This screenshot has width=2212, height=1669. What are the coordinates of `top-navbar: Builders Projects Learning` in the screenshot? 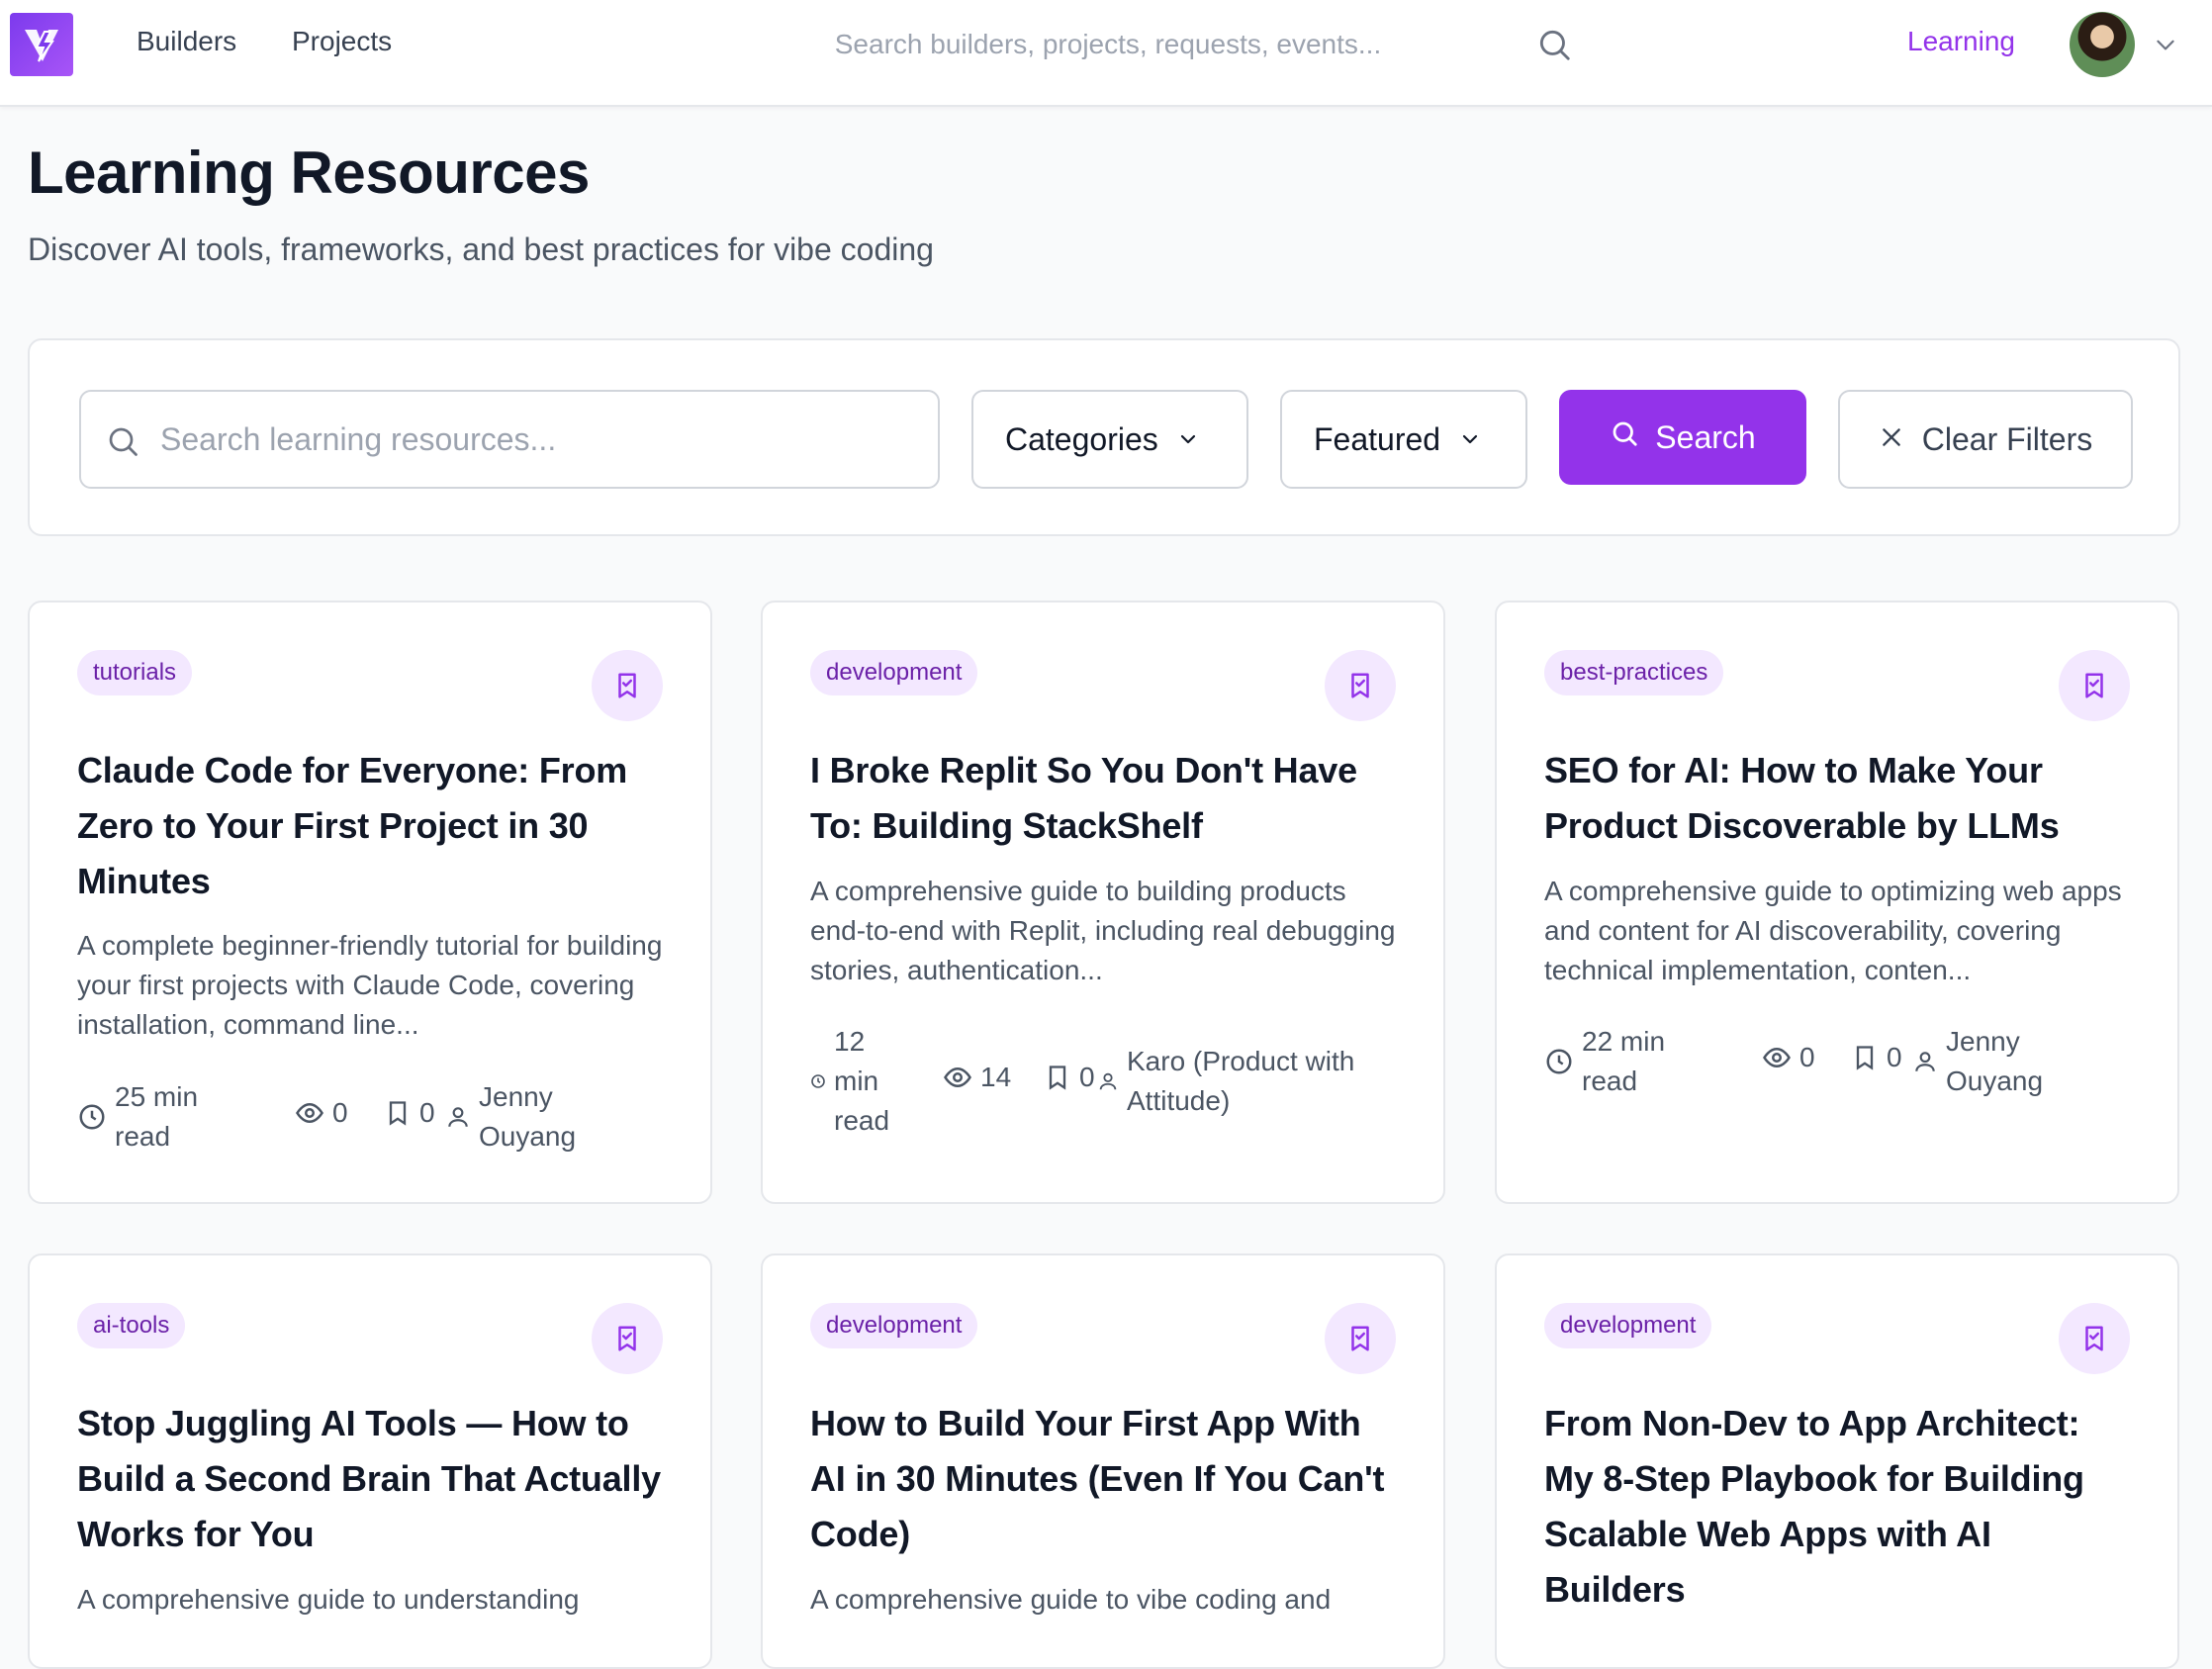 It's located at (1106, 53).